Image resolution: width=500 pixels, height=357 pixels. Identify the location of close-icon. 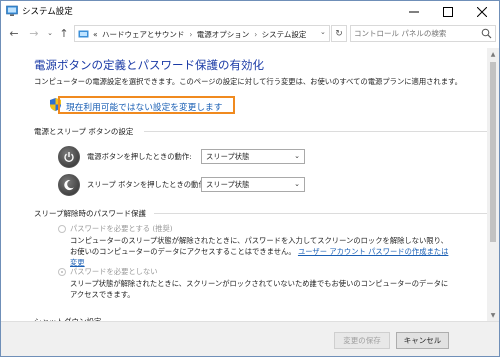
(482, 11).